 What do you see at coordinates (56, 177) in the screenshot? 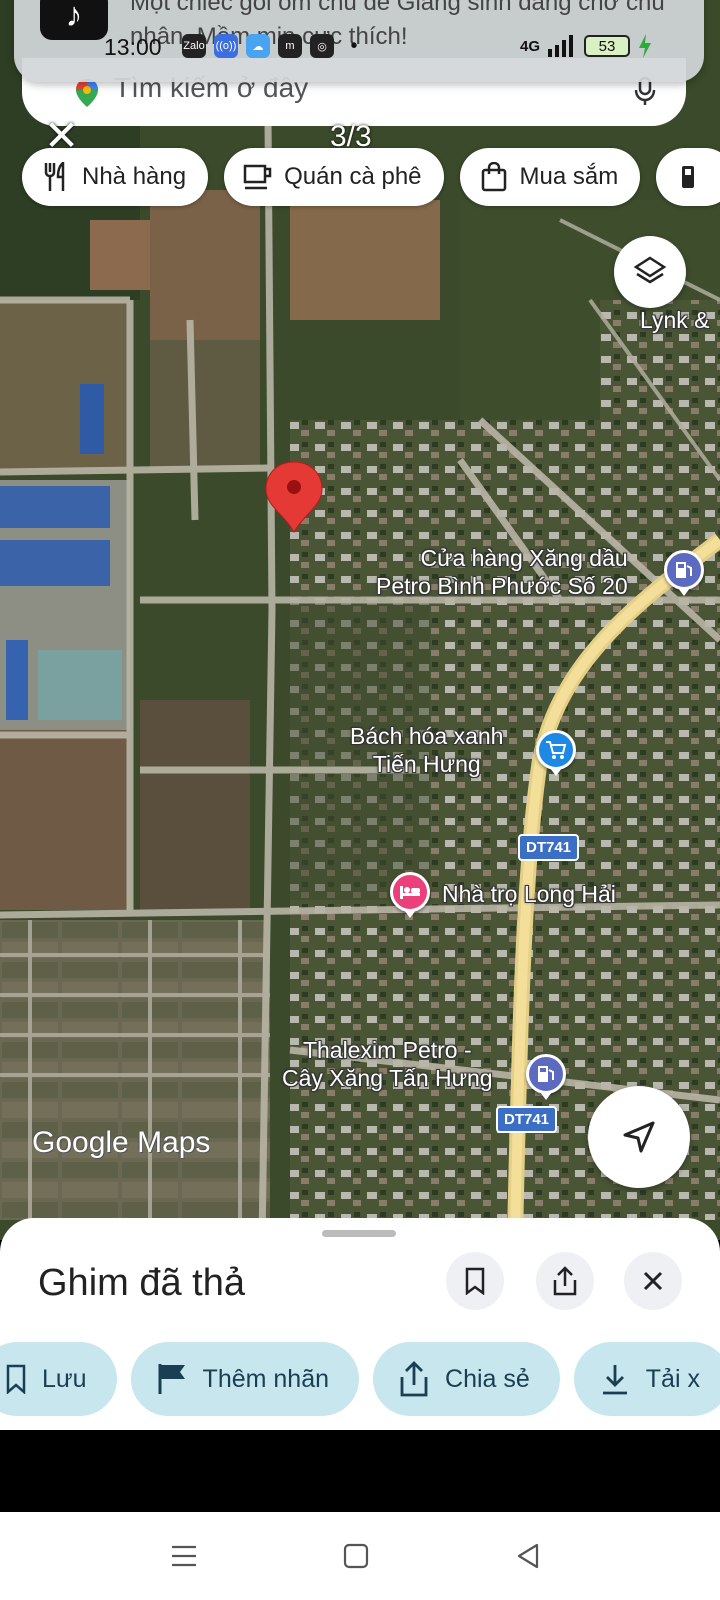
I see `fork-knife-icon` at bounding box center [56, 177].